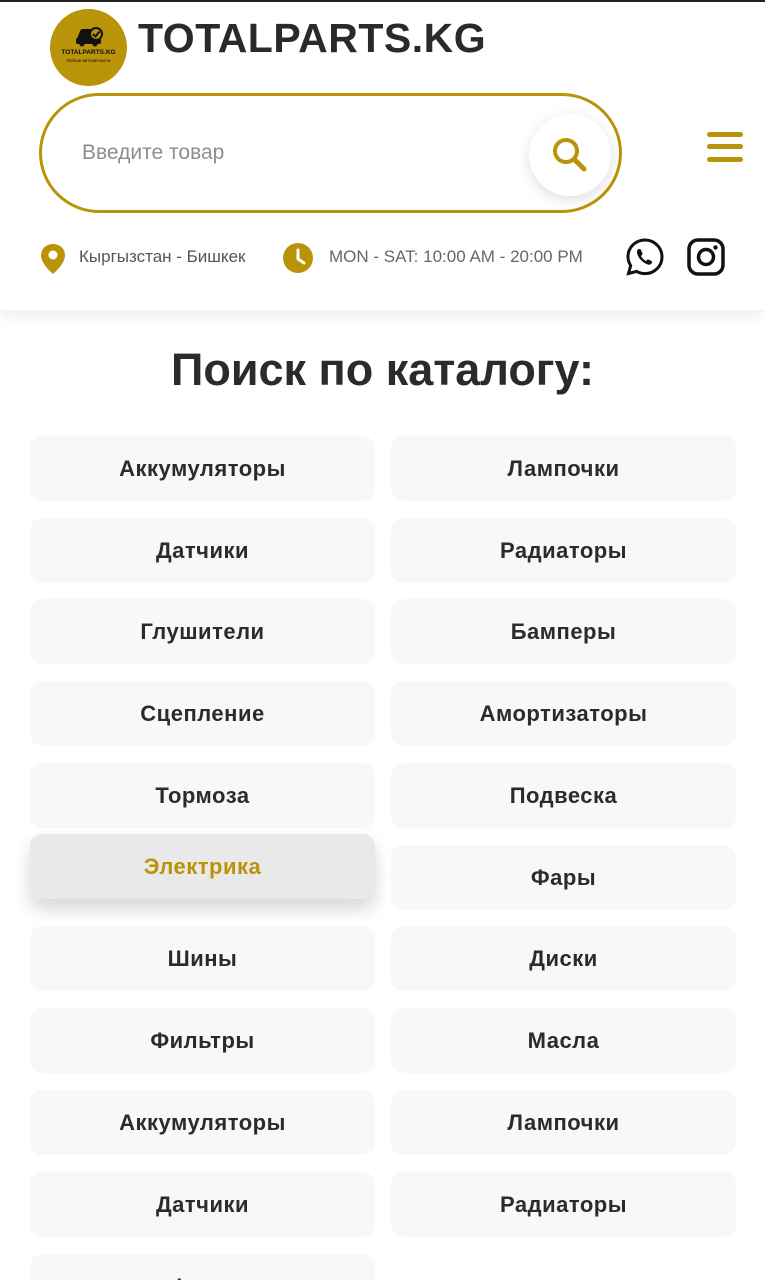 The width and height of the screenshot is (765, 1280). What do you see at coordinates (88, 47) in the screenshot?
I see `logo: TOTALPARTS.KG Любые автозапчасти` at bounding box center [88, 47].